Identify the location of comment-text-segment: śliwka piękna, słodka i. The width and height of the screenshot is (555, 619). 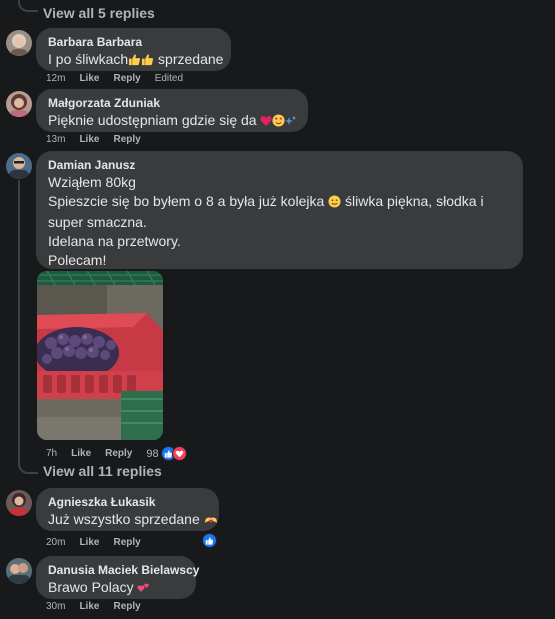
(414, 201).